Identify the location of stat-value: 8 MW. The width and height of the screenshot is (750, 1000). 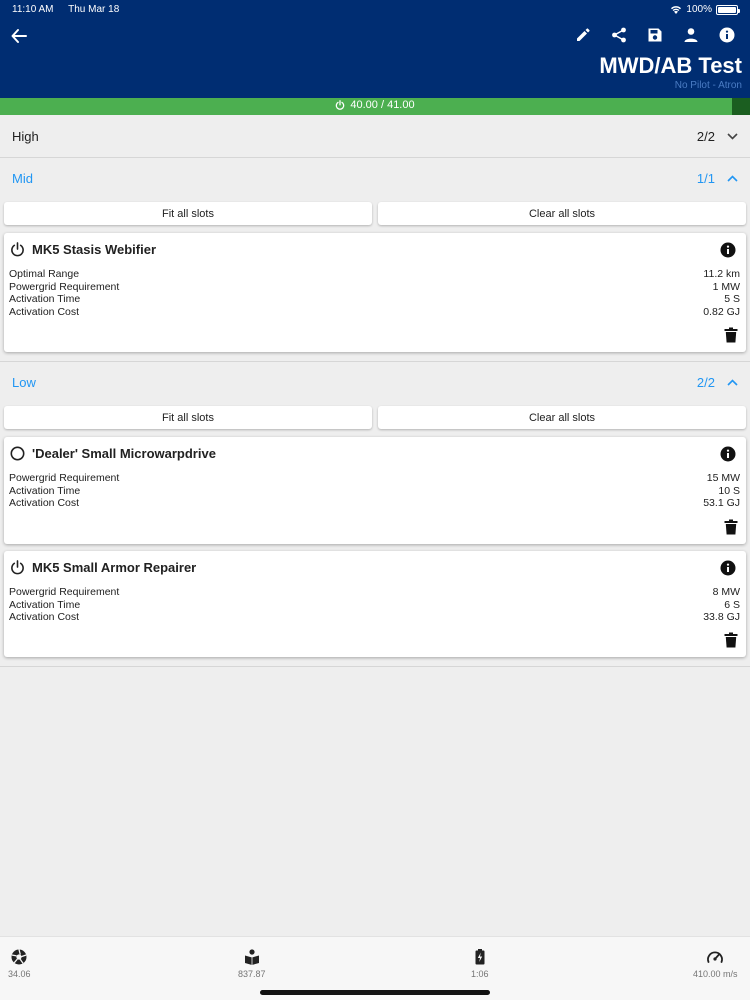
(726, 592).